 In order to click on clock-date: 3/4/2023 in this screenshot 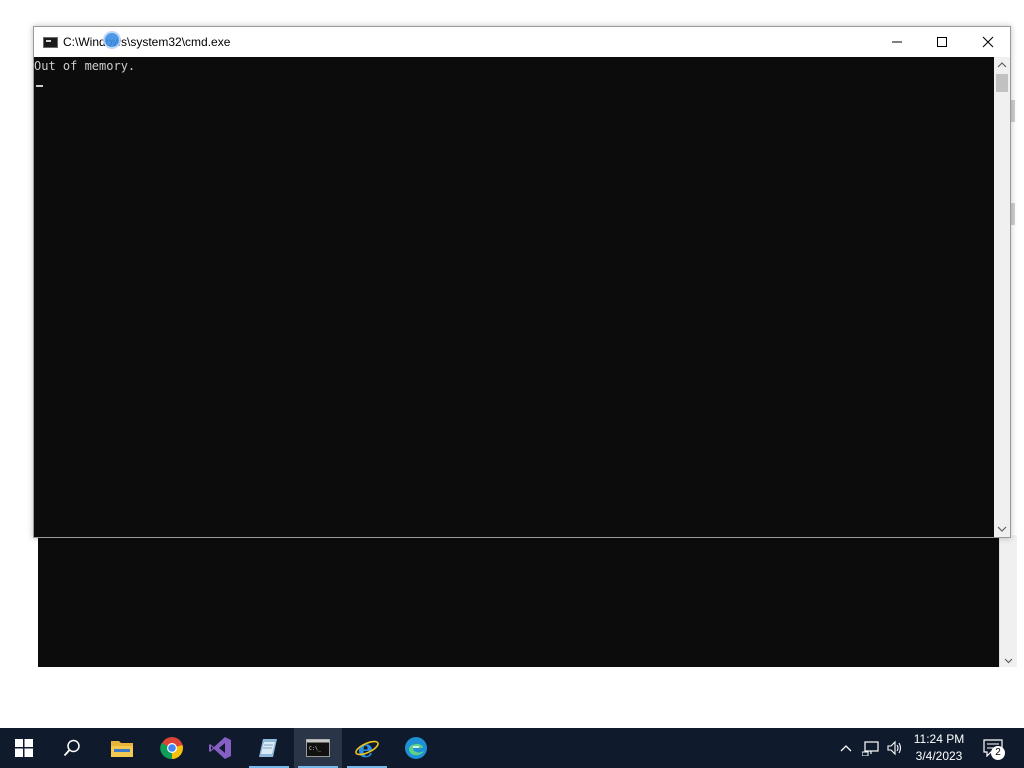, I will do `click(939, 756)`.